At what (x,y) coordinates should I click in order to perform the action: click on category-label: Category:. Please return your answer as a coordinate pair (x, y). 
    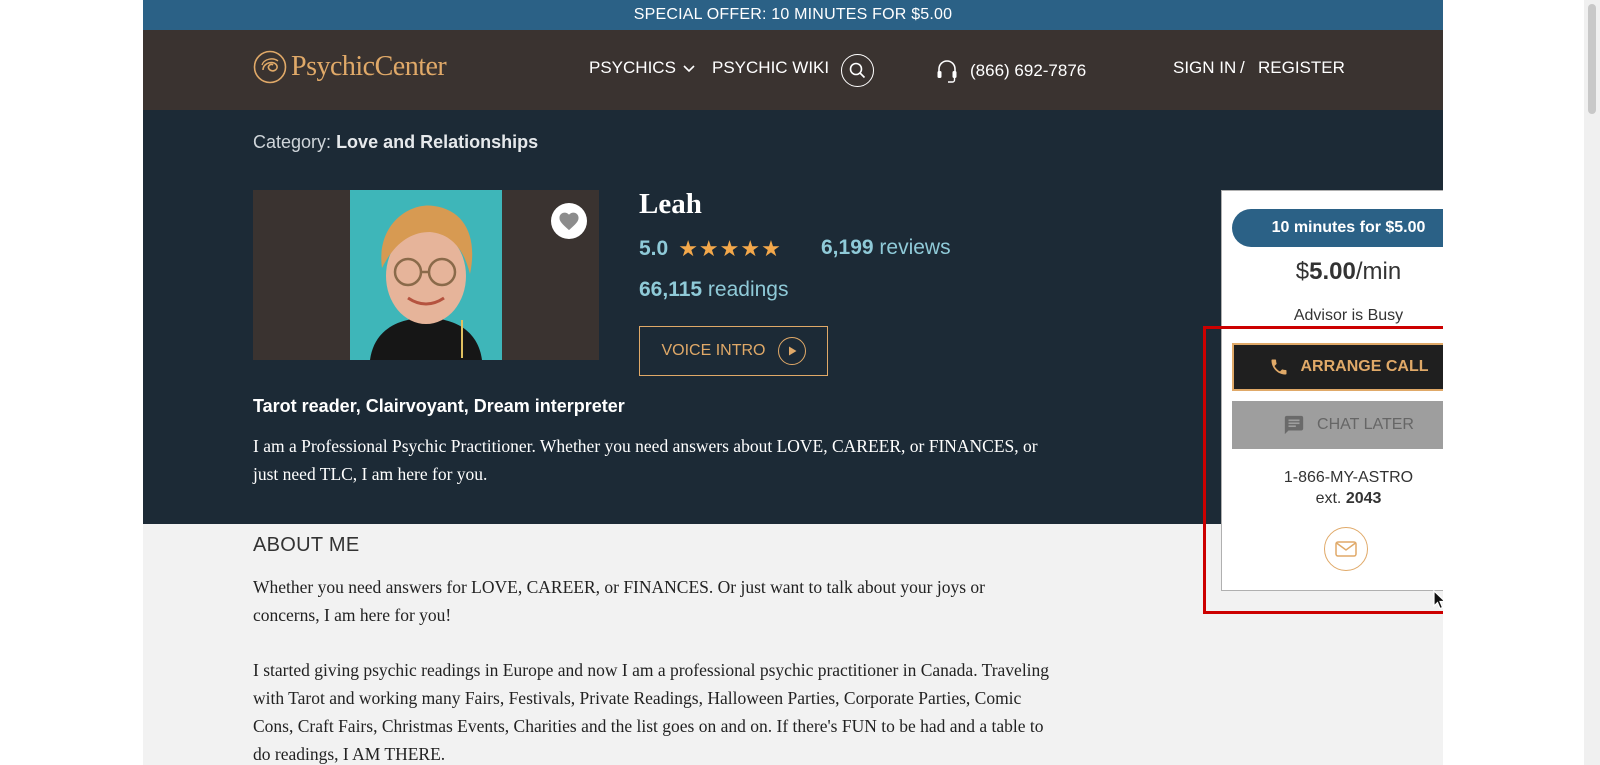
    Looking at the image, I should click on (292, 142).